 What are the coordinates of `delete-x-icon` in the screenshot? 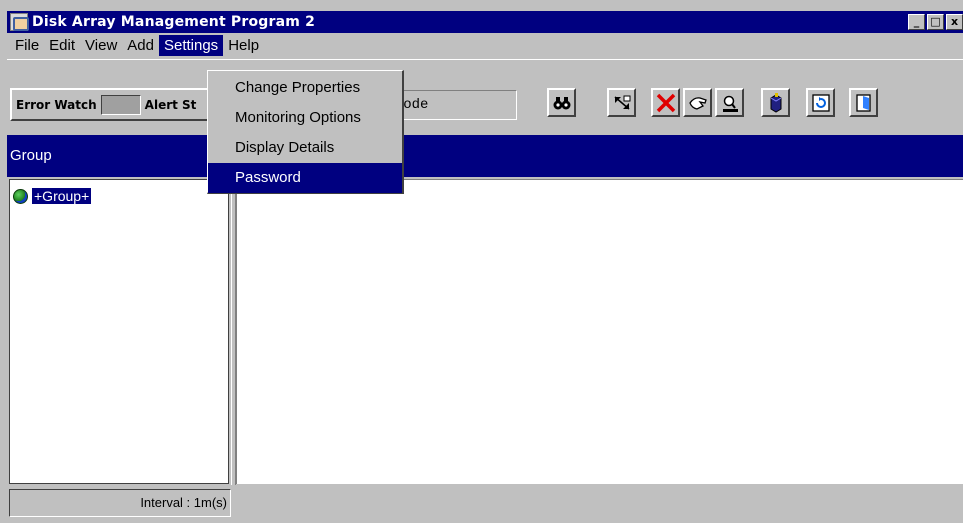 It's located at (665, 102).